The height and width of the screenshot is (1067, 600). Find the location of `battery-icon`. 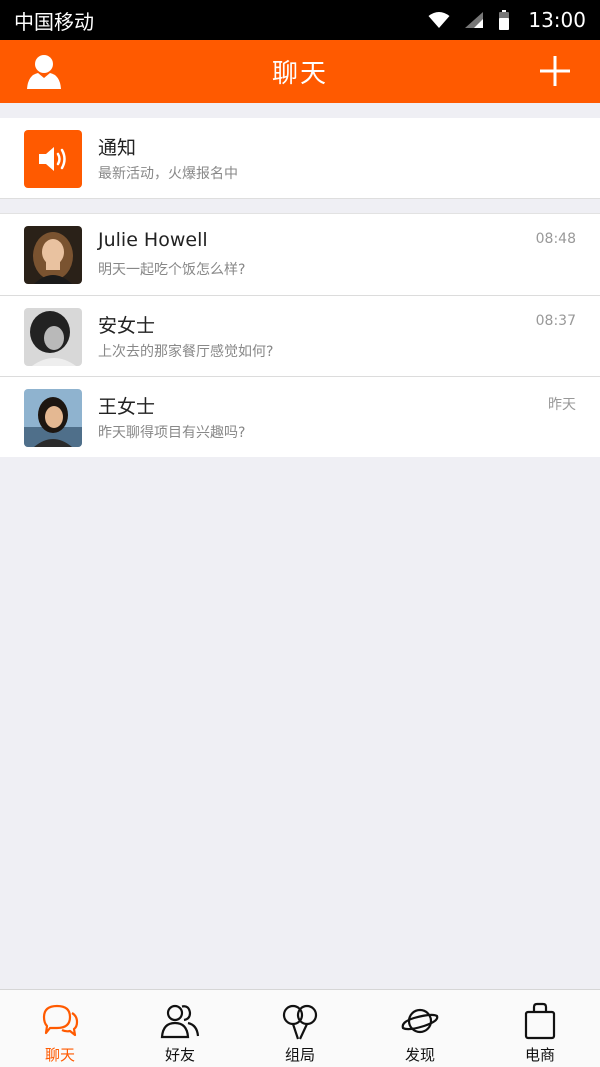

battery-icon is located at coordinates (504, 20).